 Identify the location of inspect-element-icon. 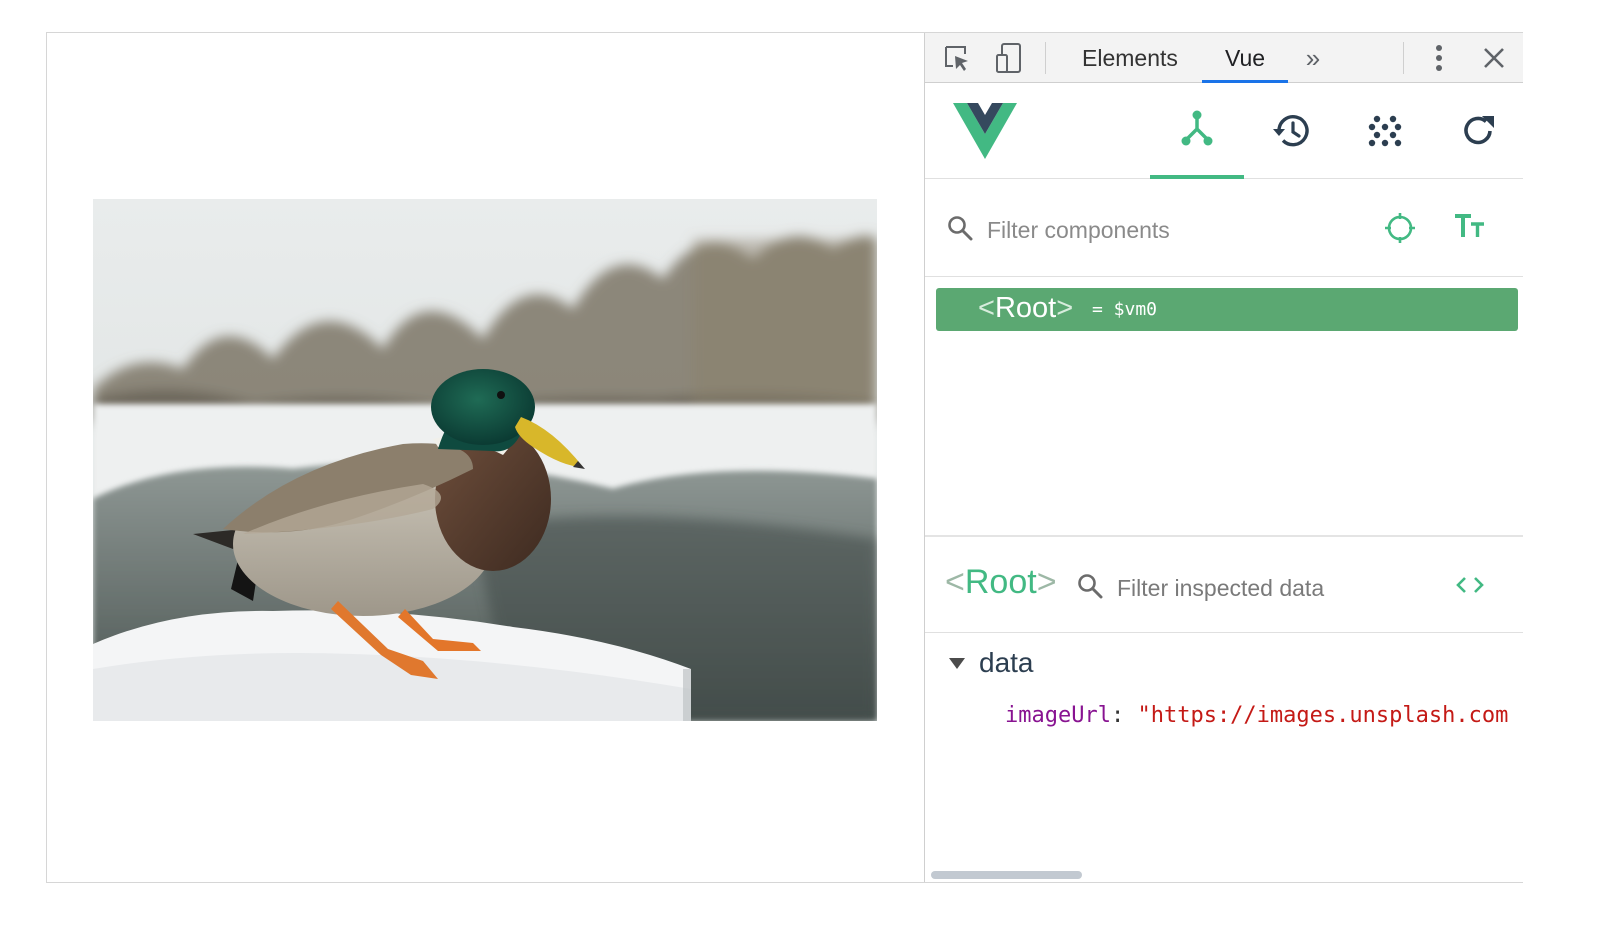
(957, 58).